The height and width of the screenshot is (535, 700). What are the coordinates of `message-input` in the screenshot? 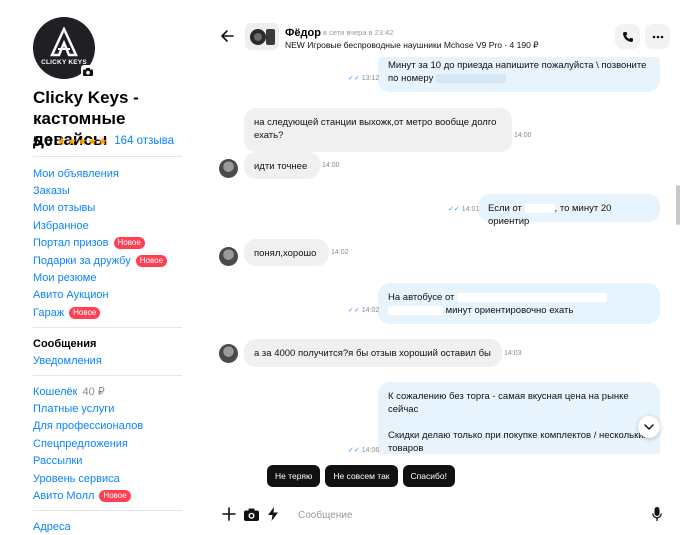 It's located at (463, 515).